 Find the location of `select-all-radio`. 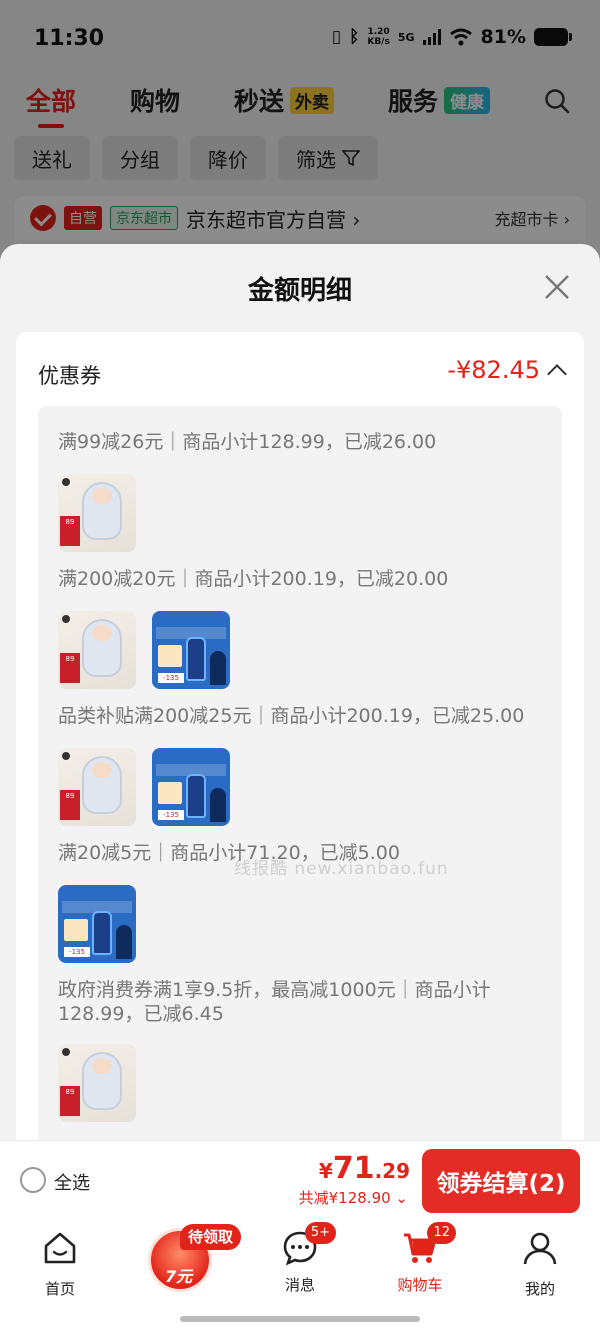

select-all-radio is located at coordinates (33, 1180).